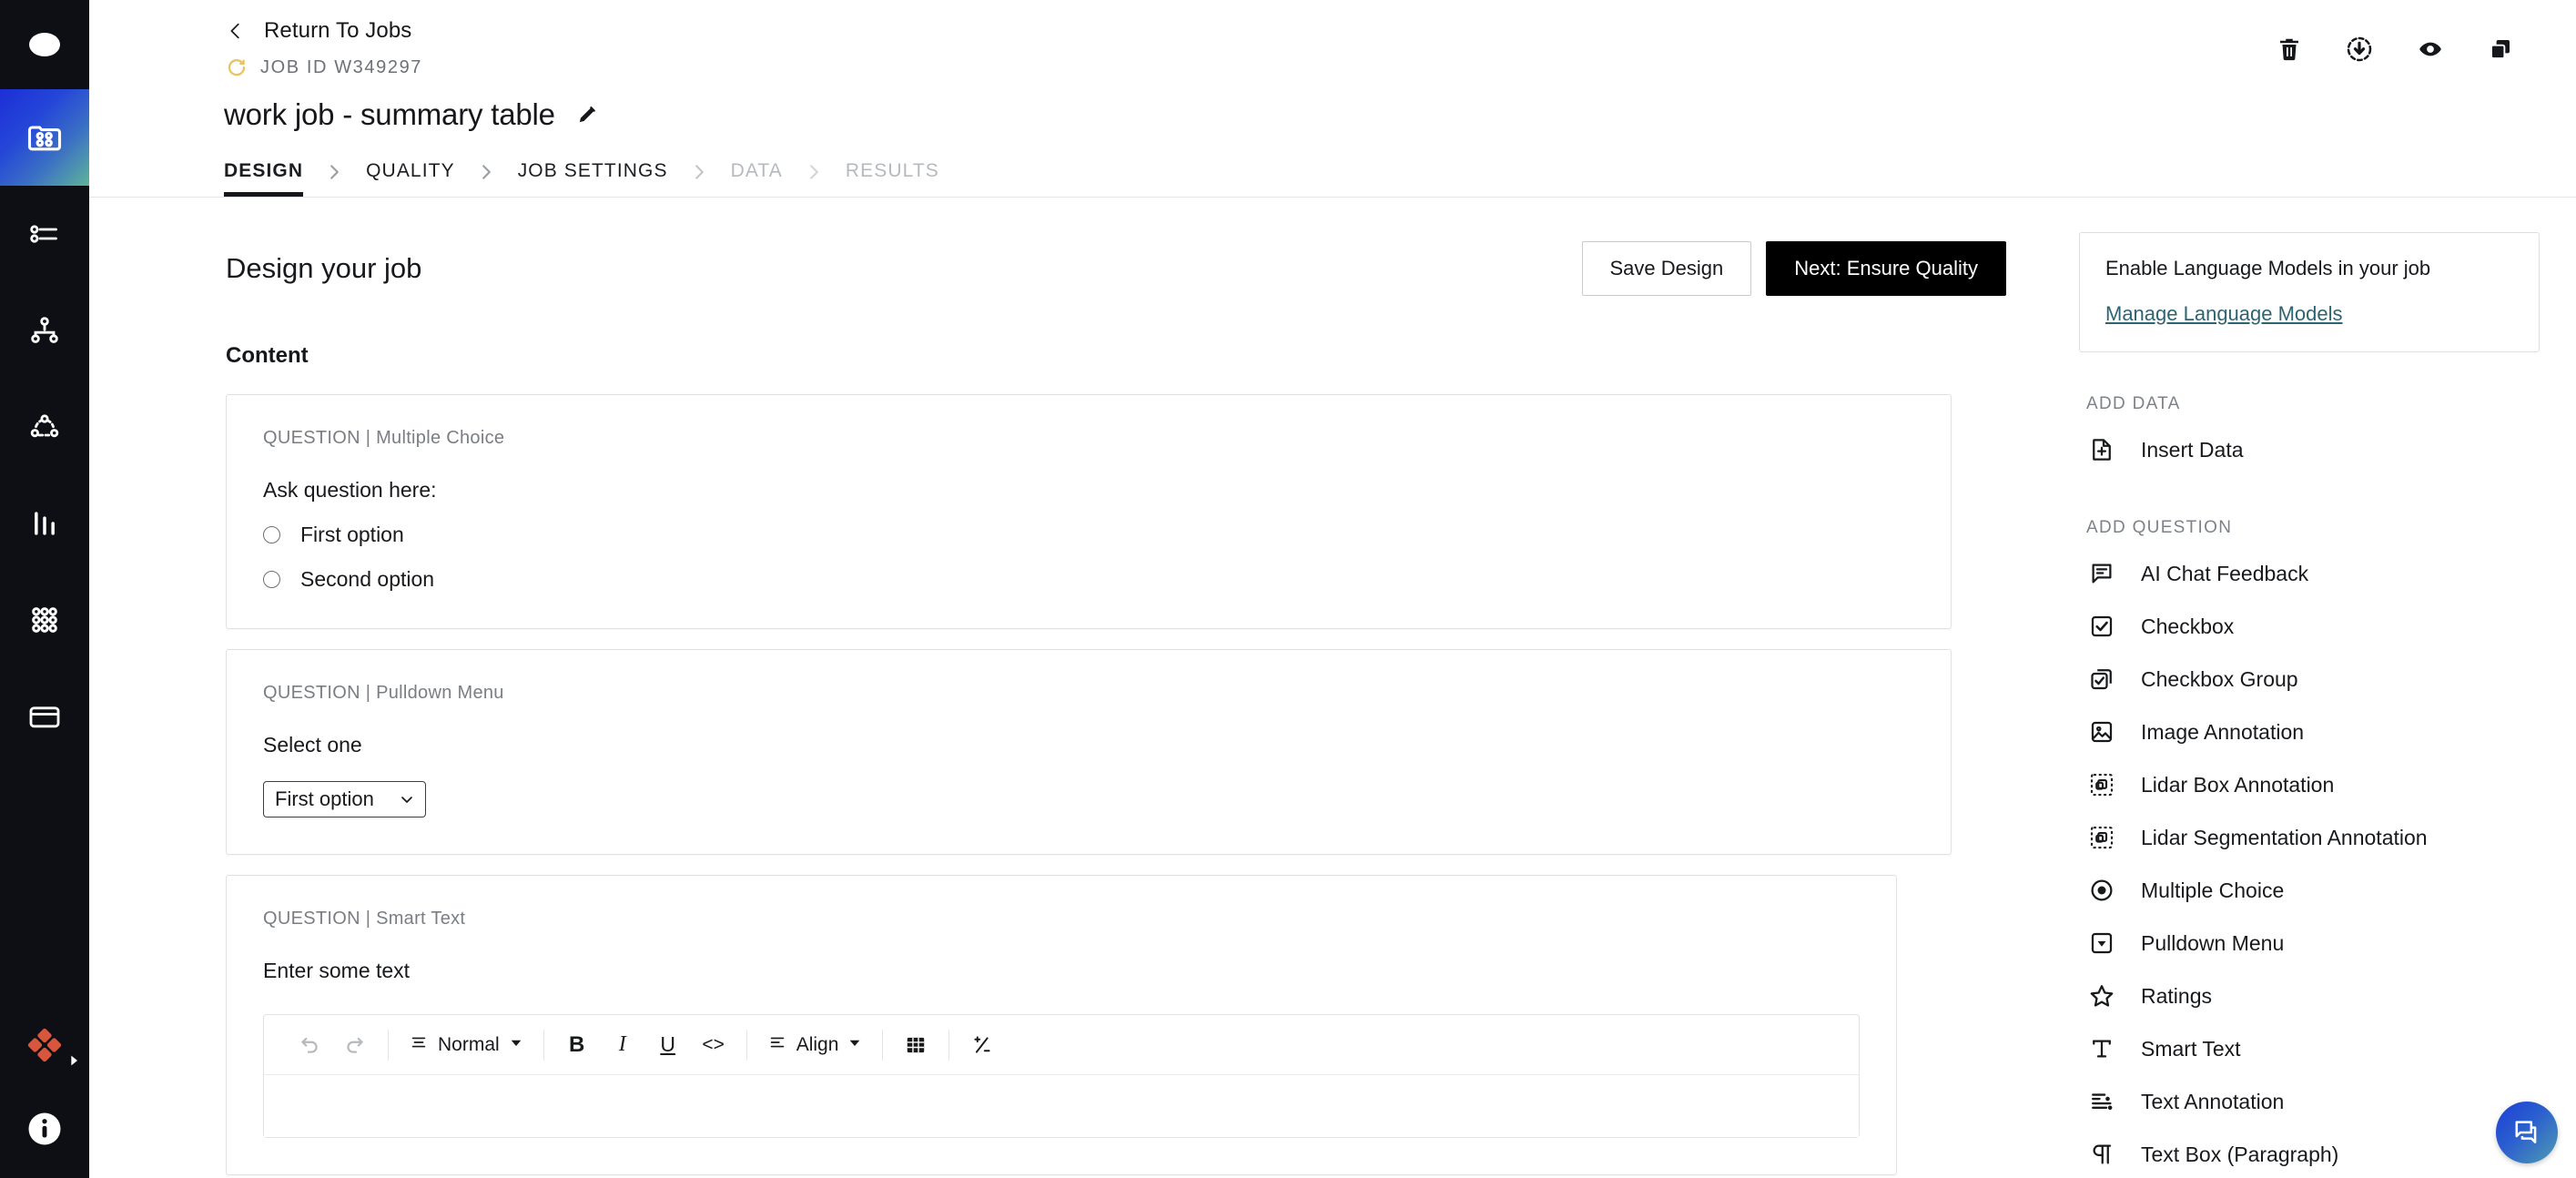 This screenshot has width=2576, height=1178. Describe the element at coordinates (440, 438) in the screenshot. I see `question-kicker-type: Multiple Choice` at that location.